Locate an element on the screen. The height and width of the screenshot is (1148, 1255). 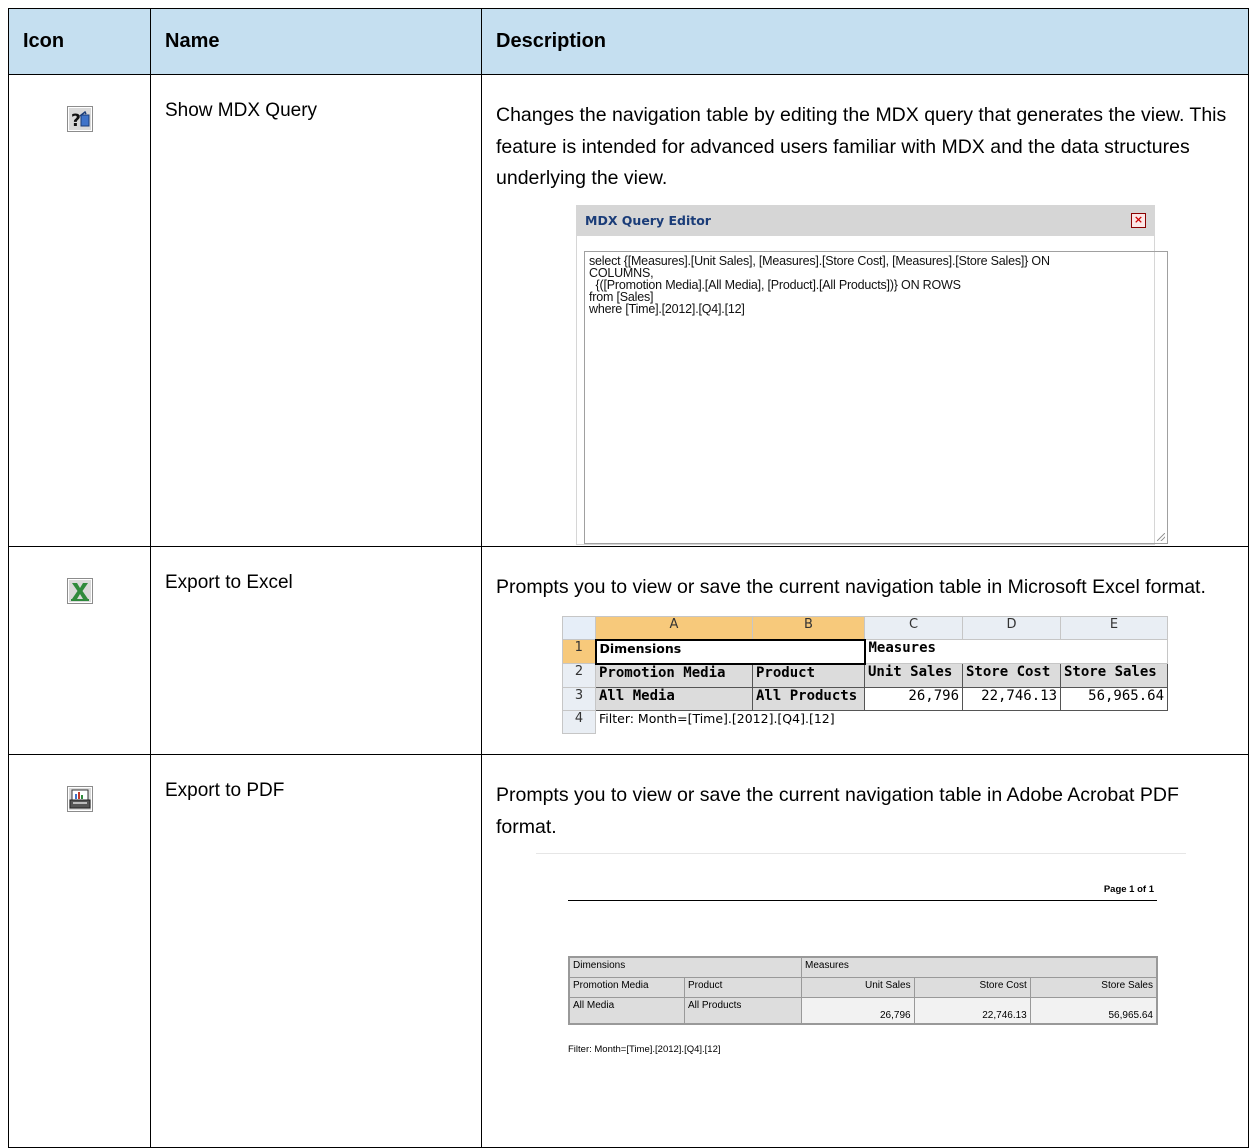
pdf-header-cell: Store Sales is located at coordinates (1093, 988).